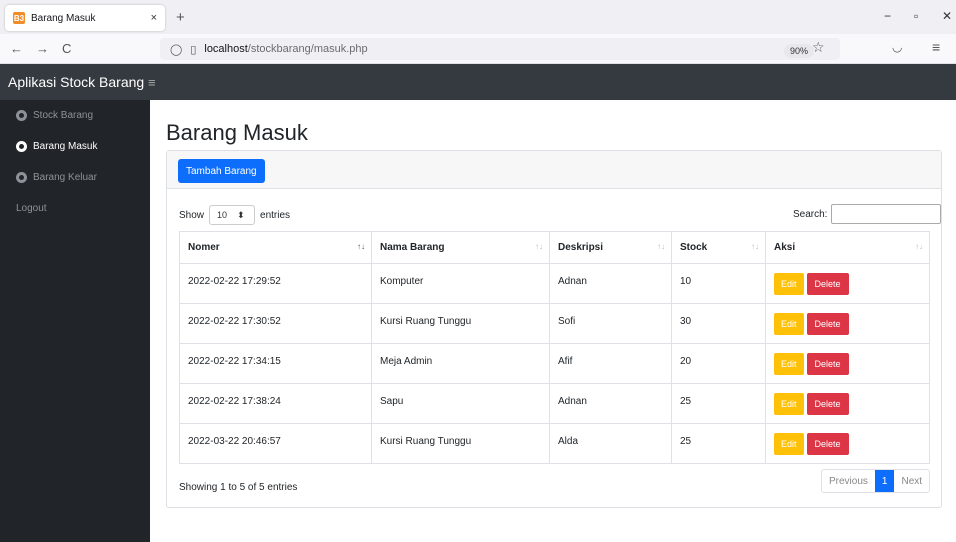 This screenshot has width=956, height=542. Describe the element at coordinates (275, 215) in the screenshot. I see `entries-label: entries` at that location.